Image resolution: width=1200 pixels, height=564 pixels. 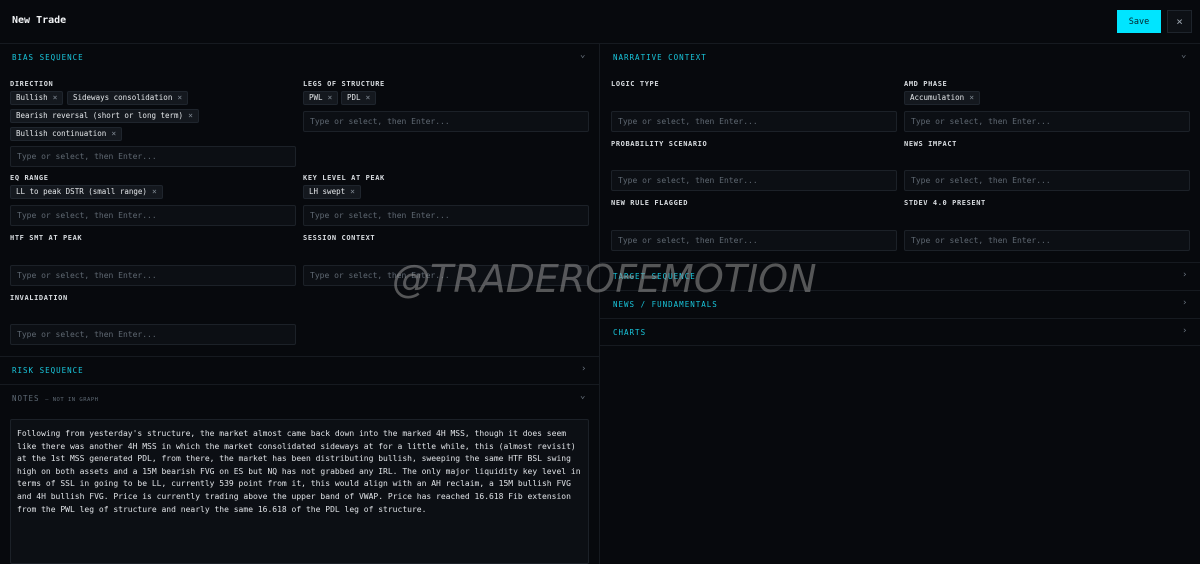 What do you see at coordinates (321, 98) in the screenshot?
I see `tag-legs: PWL ×` at bounding box center [321, 98].